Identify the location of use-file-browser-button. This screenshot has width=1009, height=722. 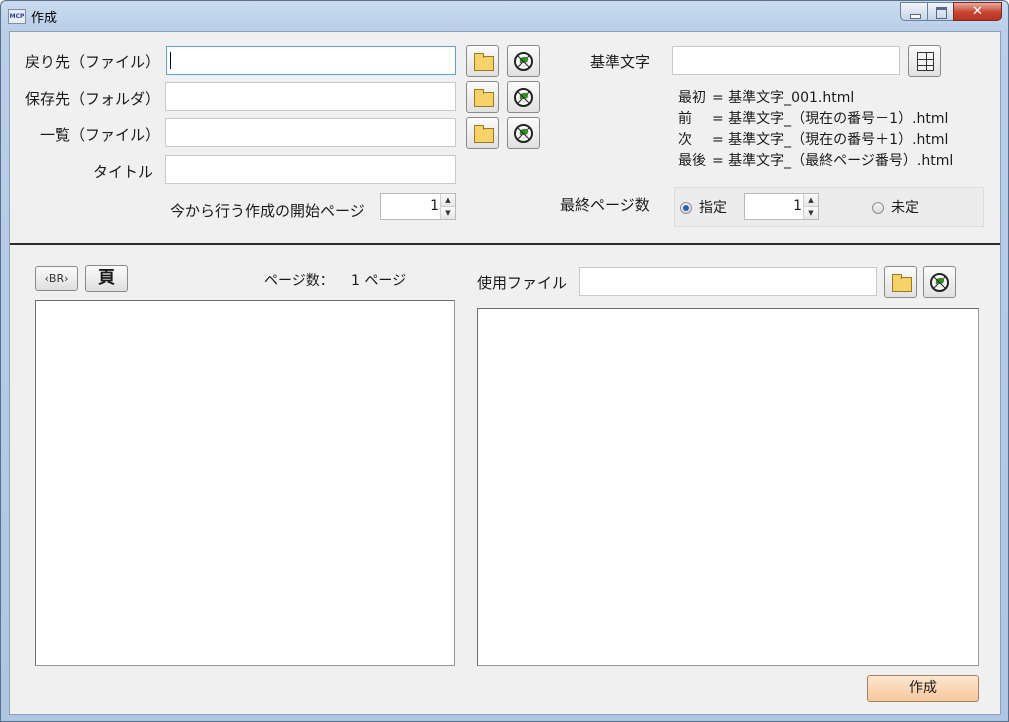
(939, 282).